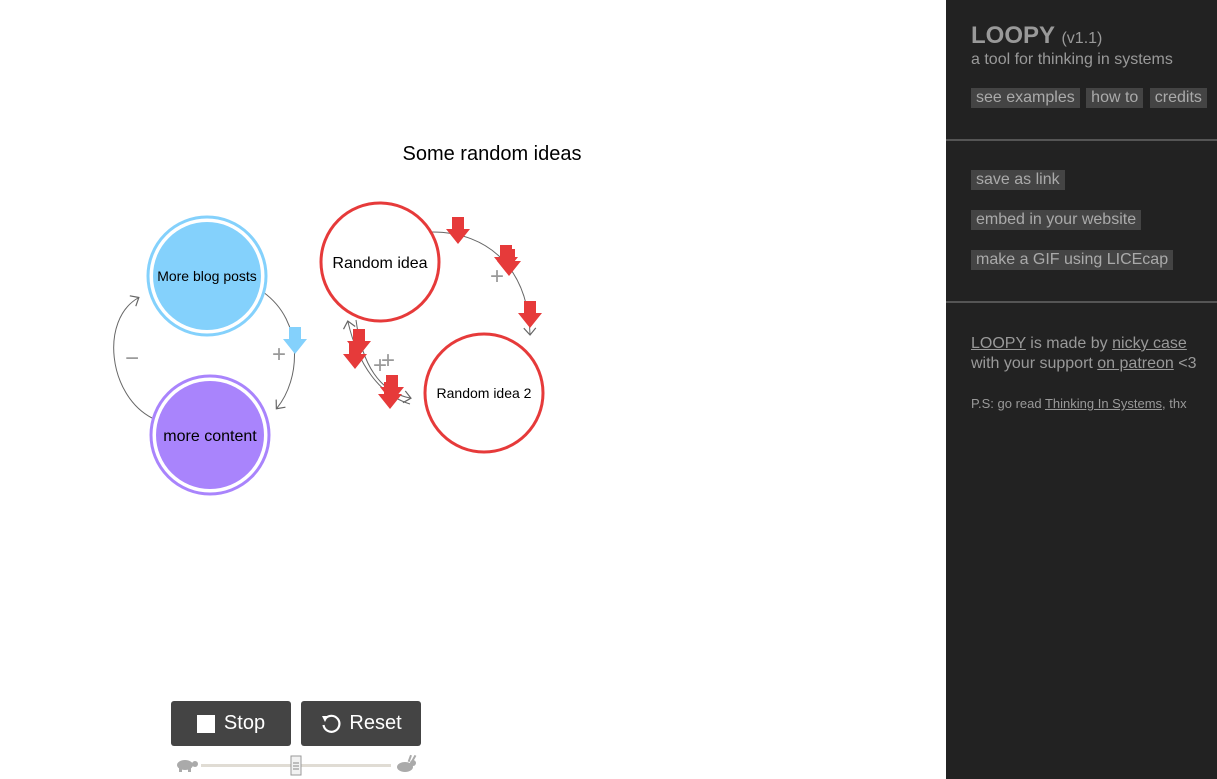 The image size is (1217, 779). Describe the element at coordinates (1069, 343) in the screenshot. I see `credits-made-by: is made by` at that location.